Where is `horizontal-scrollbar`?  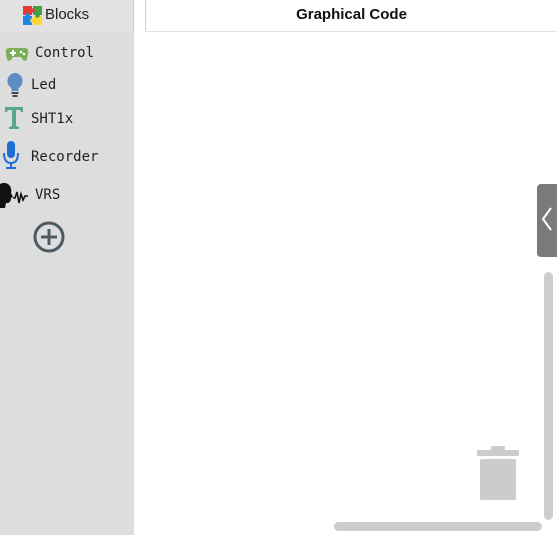
horizontal-scrollbar is located at coordinates (438, 526).